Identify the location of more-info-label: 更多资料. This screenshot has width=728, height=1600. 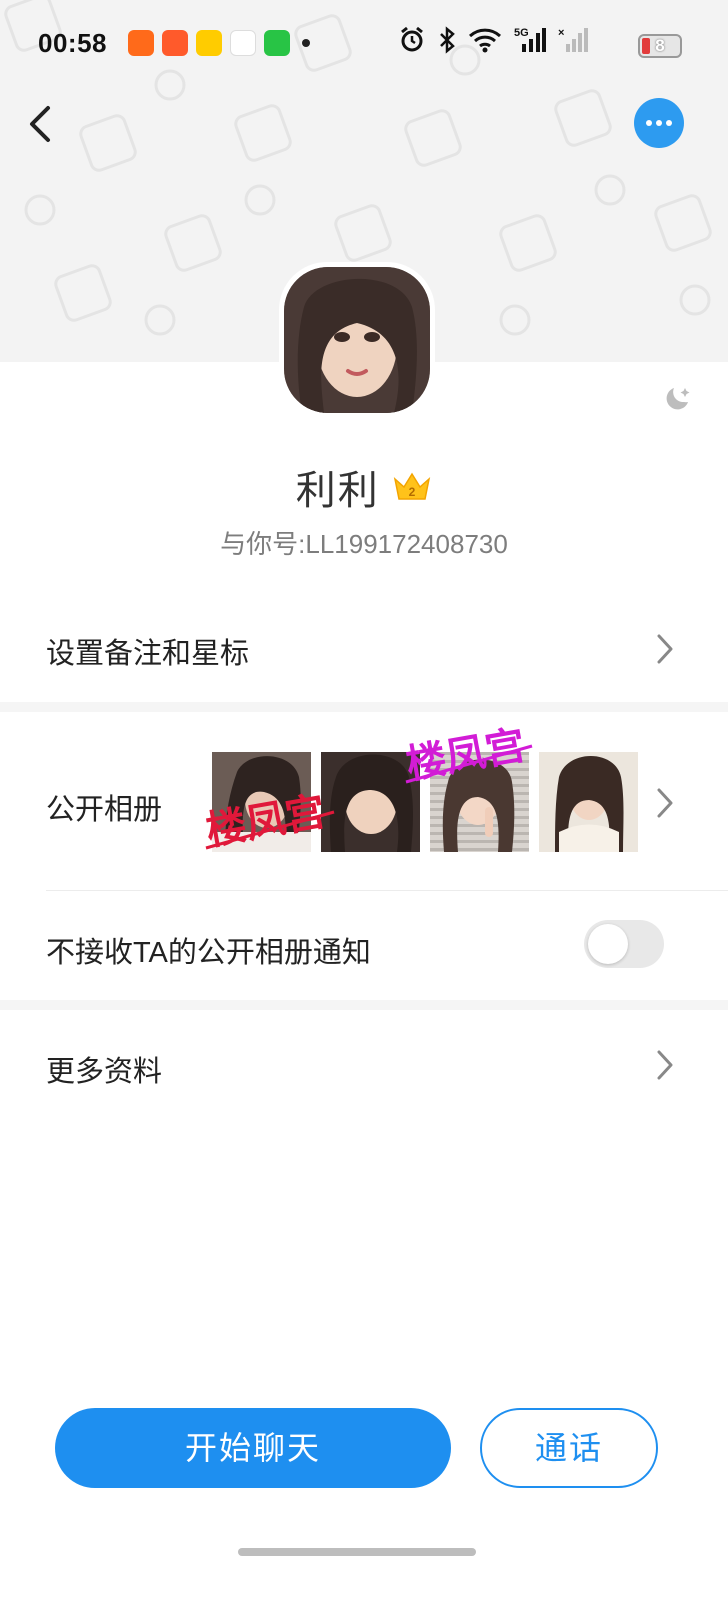
(104, 1072).